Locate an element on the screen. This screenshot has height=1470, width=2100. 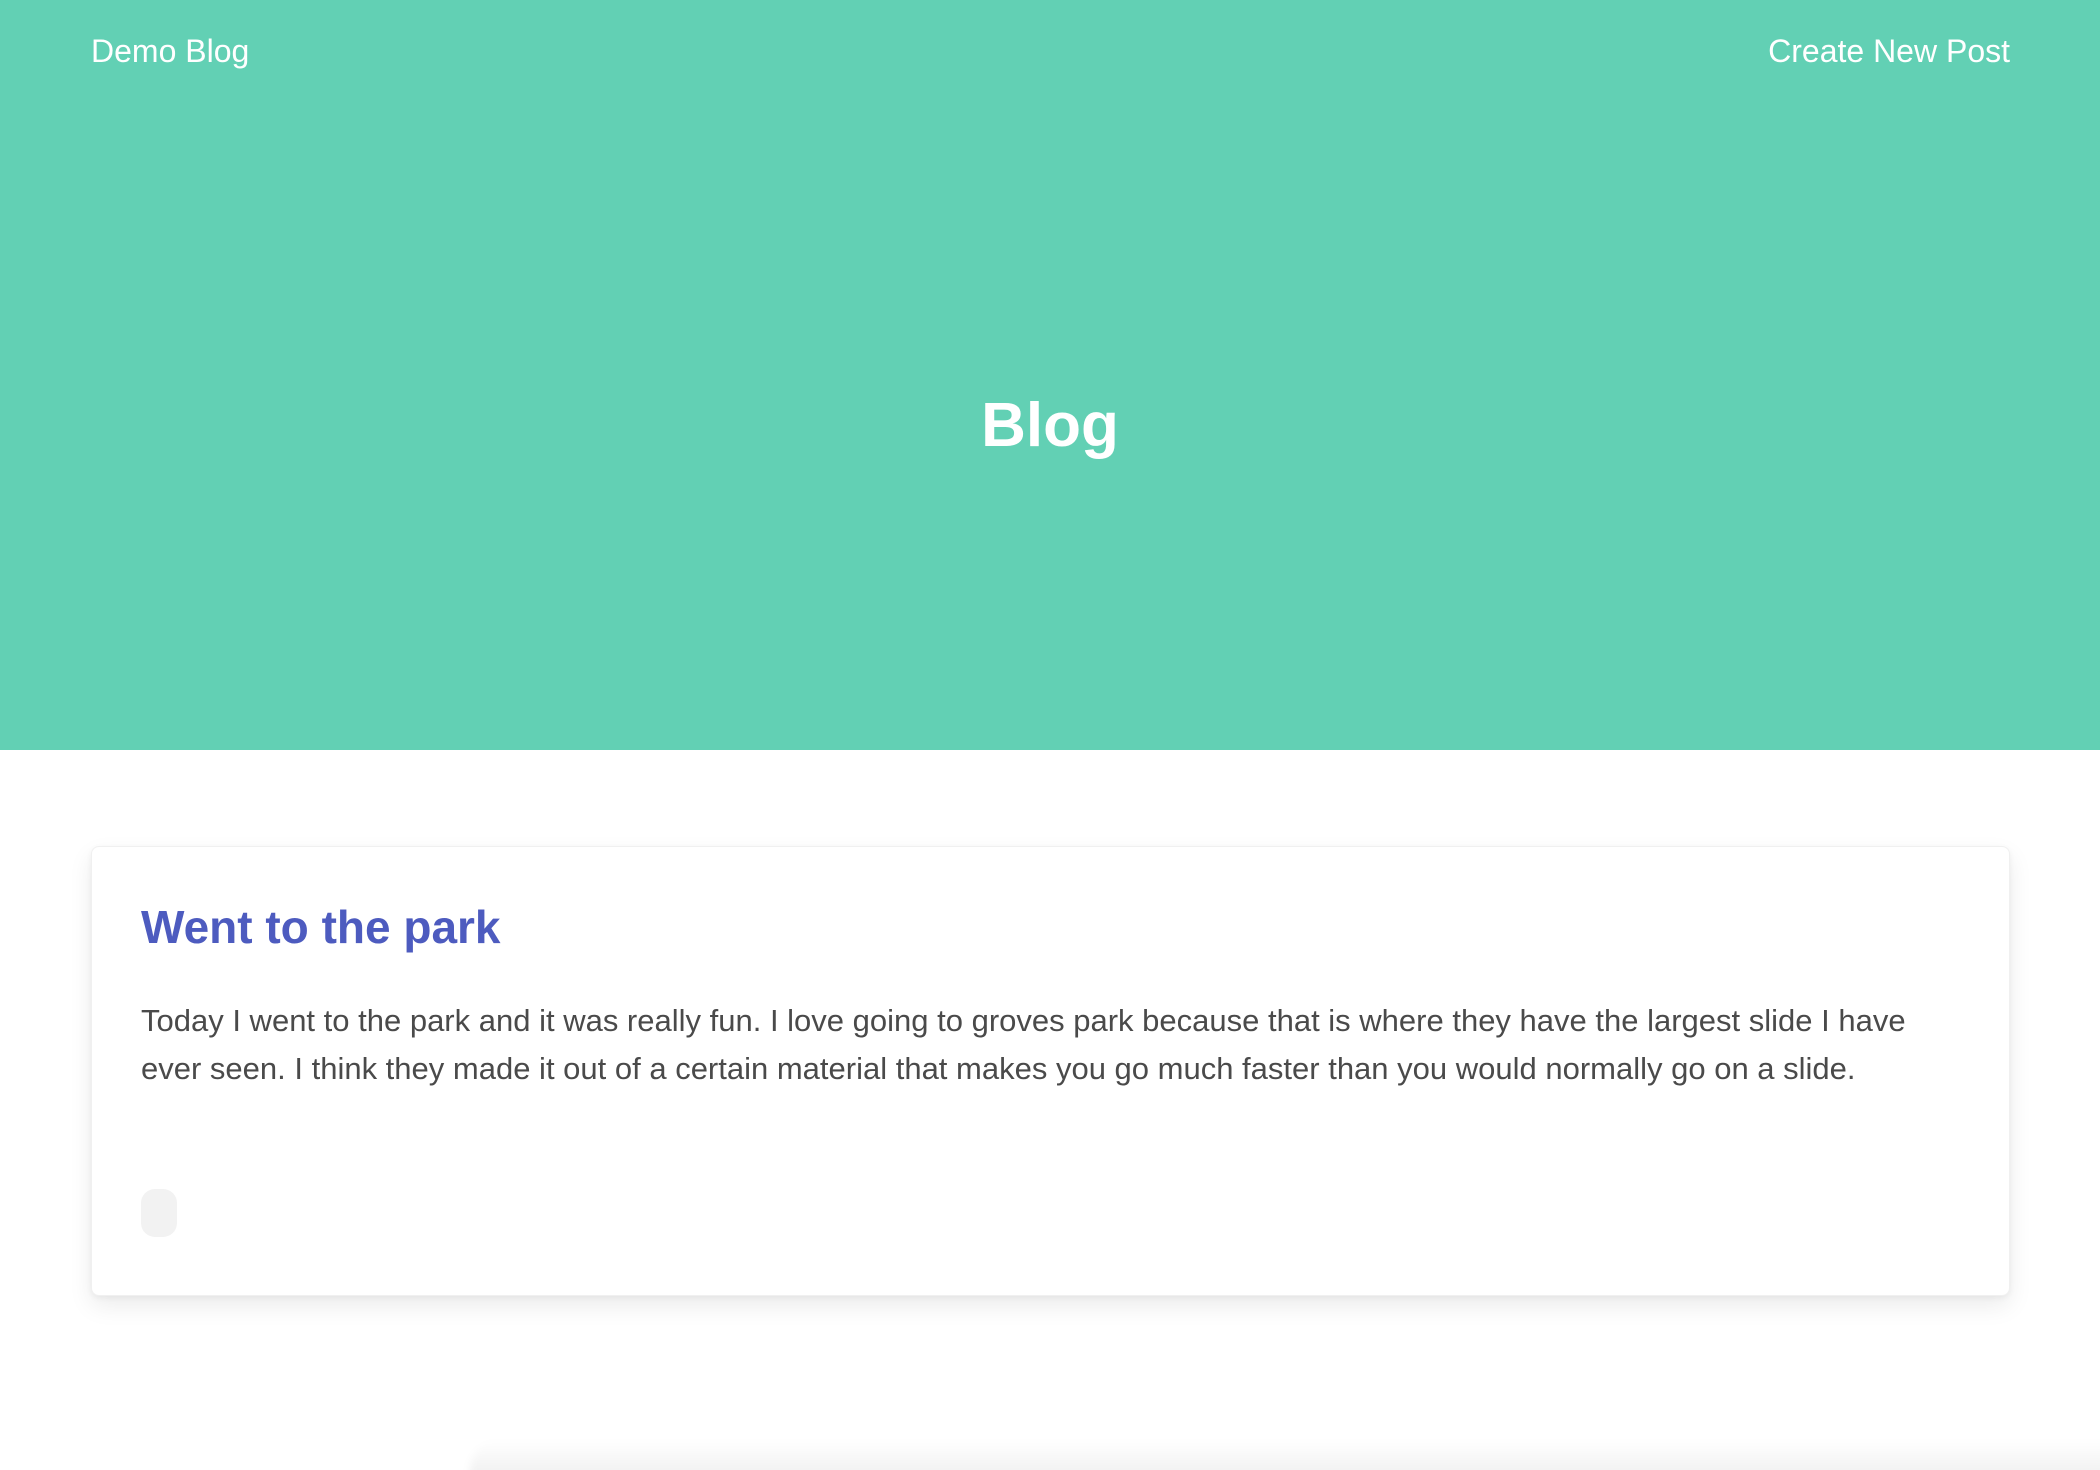
create-new-post-link: Create New Post is located at coordinates (1889, 51).